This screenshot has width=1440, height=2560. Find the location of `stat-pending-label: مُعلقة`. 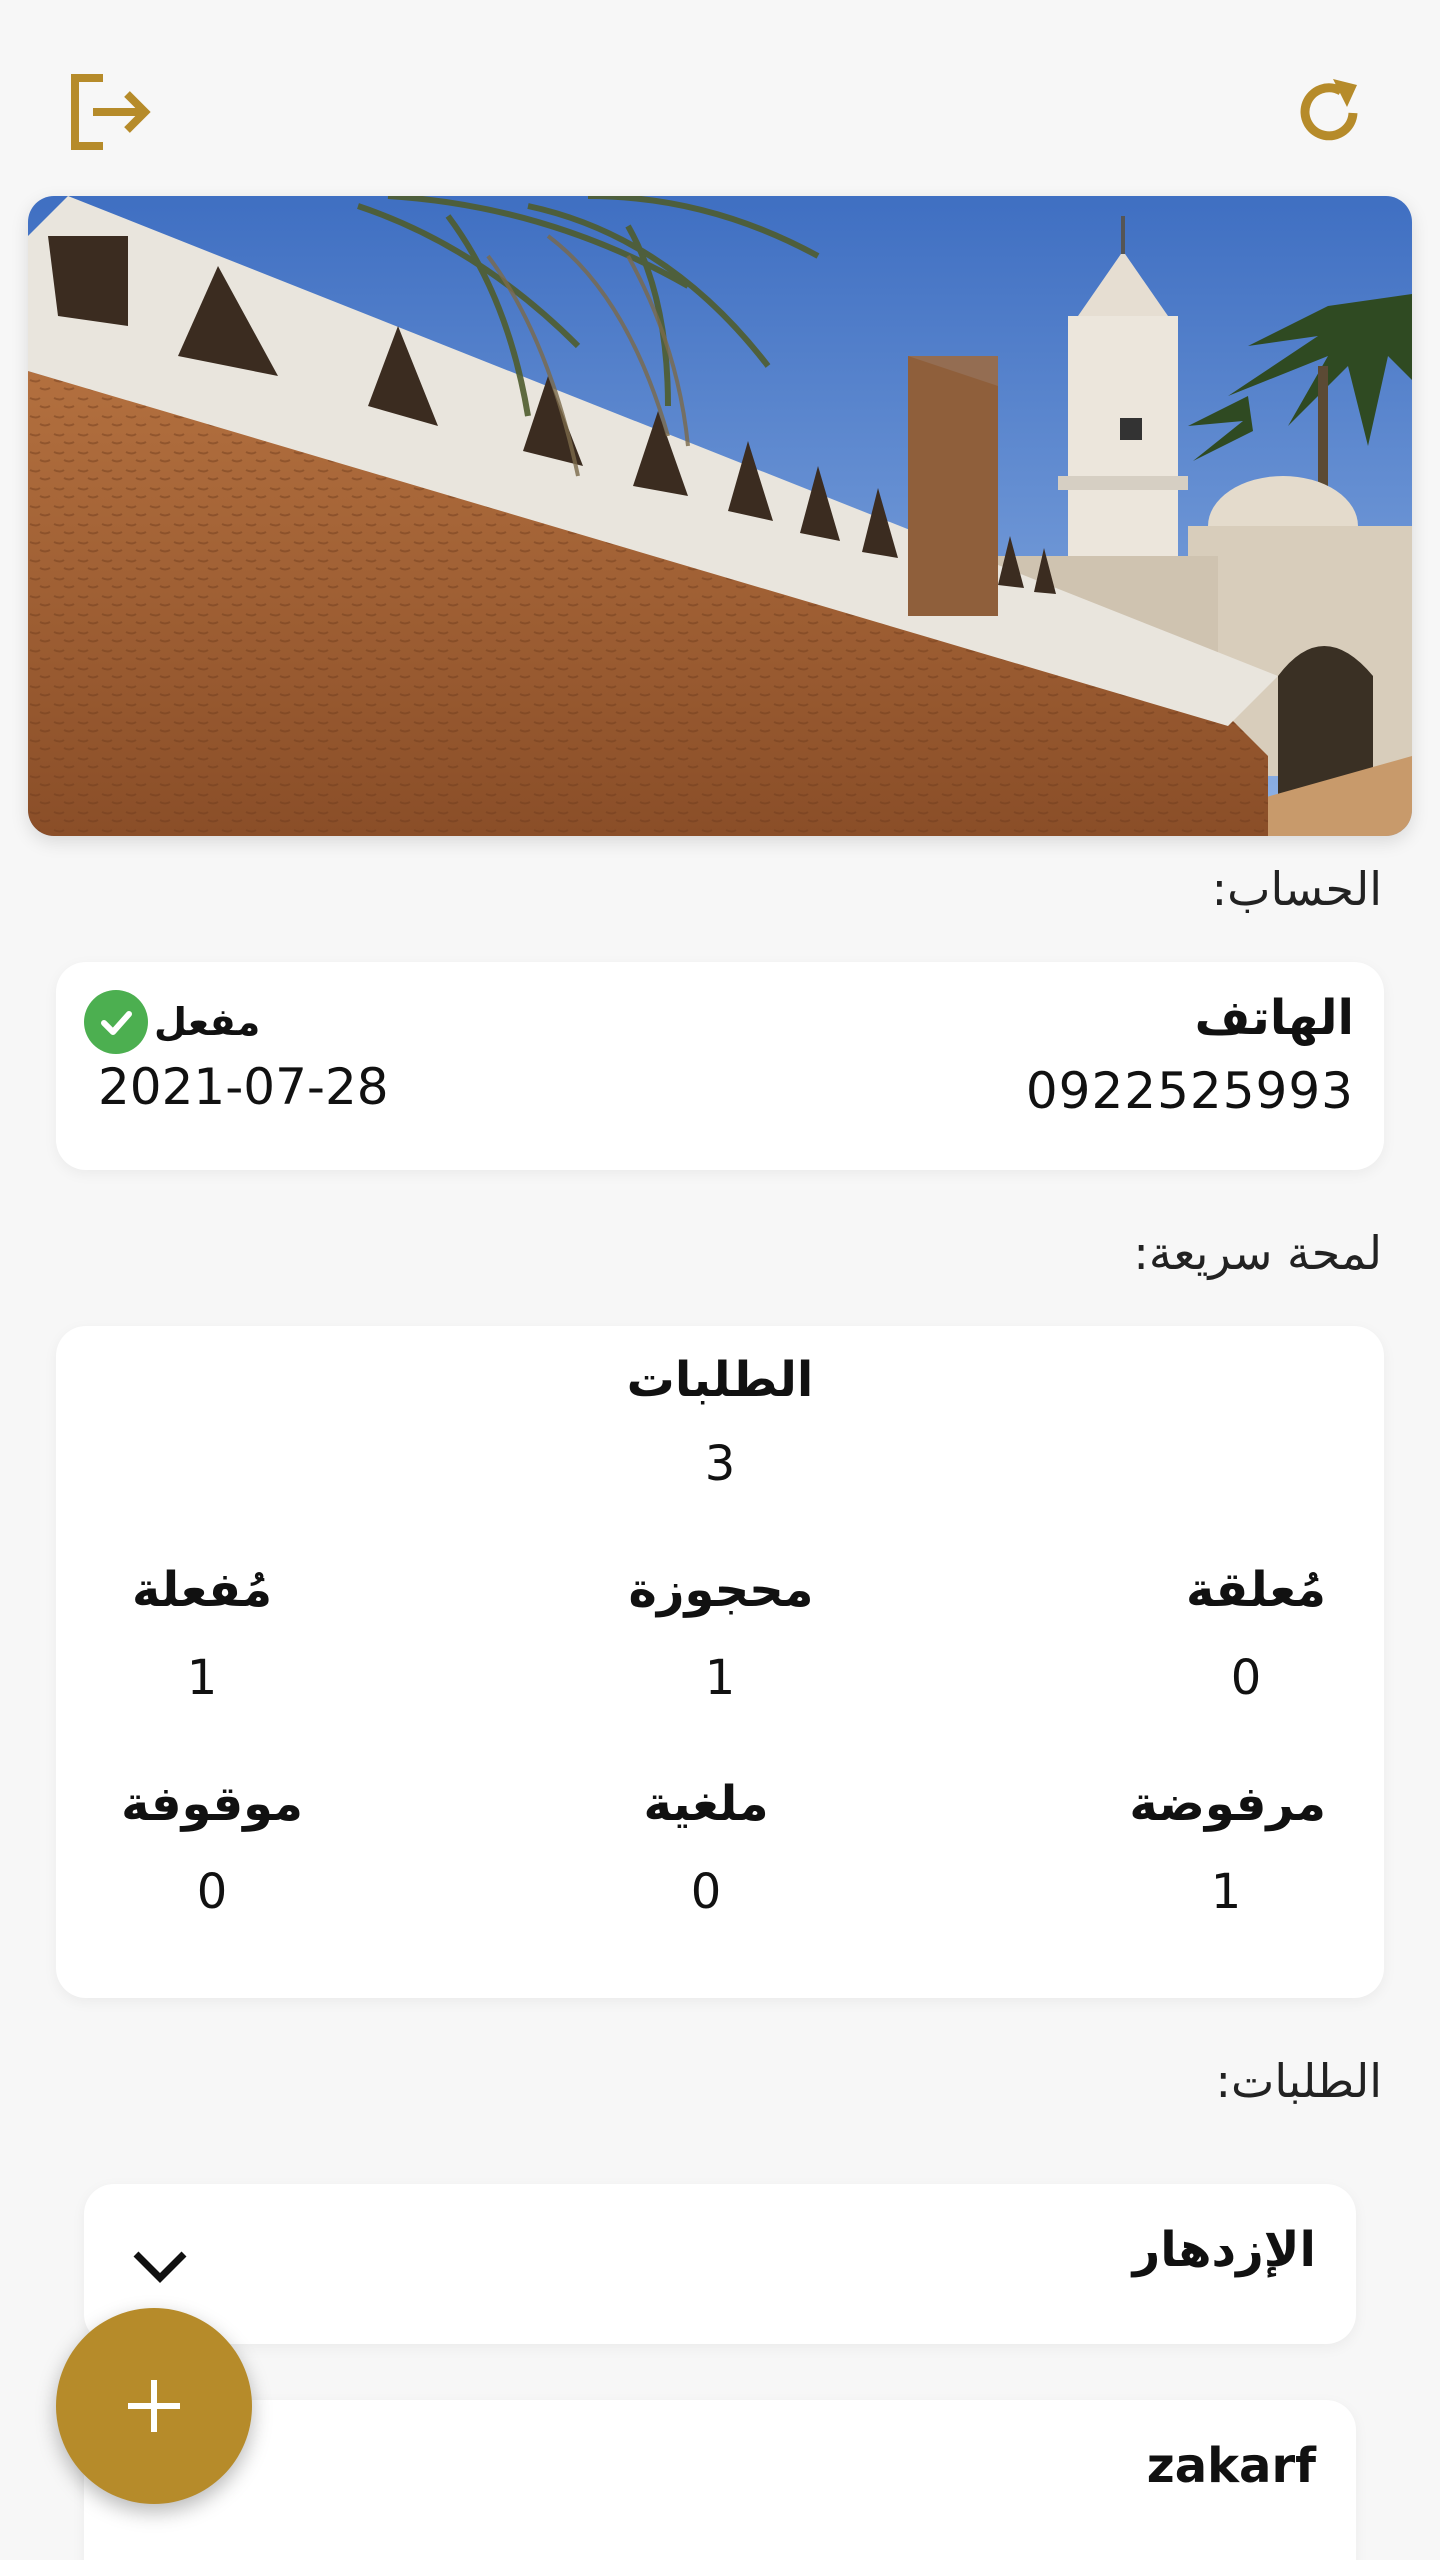

stat-pending-label: مُعلقة is located at coordinates (1255, 1590).